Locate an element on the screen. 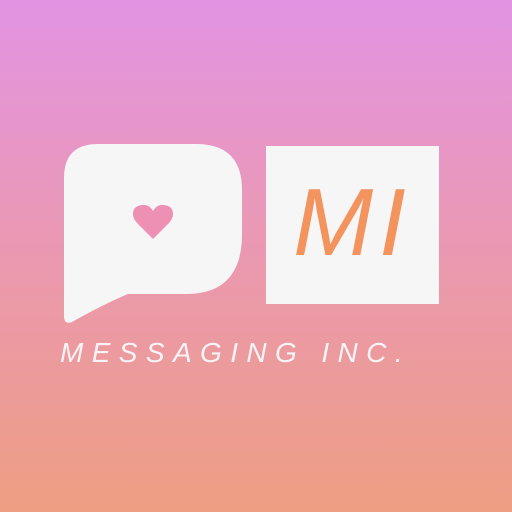 The width and height of the screenshot is (512, 512). monogram-text: MI is located at coordinates (352, 222).